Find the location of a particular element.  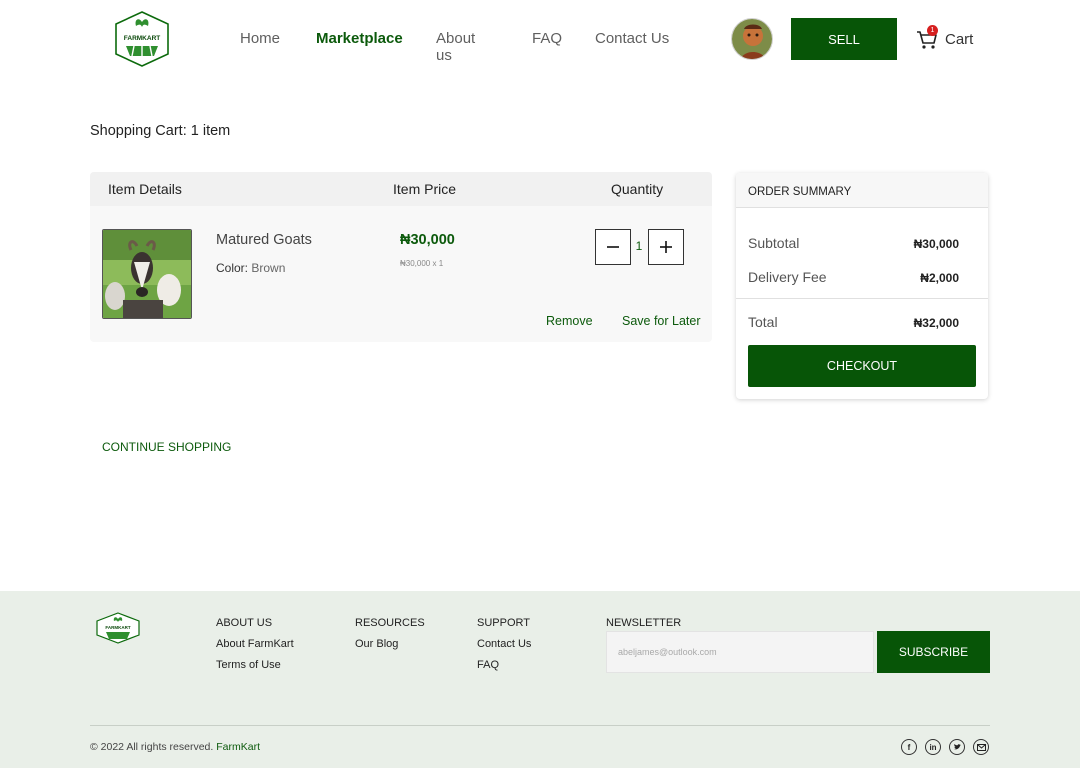

footer-link-about-farmkart: About FarmKart is located at coordinates (255, 644).